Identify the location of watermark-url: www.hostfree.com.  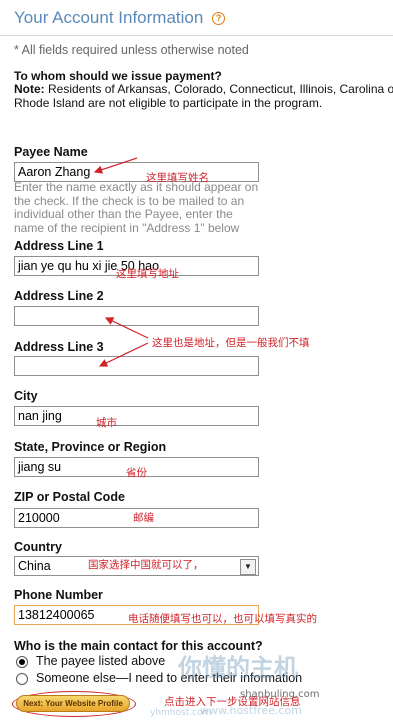
(251, 710).